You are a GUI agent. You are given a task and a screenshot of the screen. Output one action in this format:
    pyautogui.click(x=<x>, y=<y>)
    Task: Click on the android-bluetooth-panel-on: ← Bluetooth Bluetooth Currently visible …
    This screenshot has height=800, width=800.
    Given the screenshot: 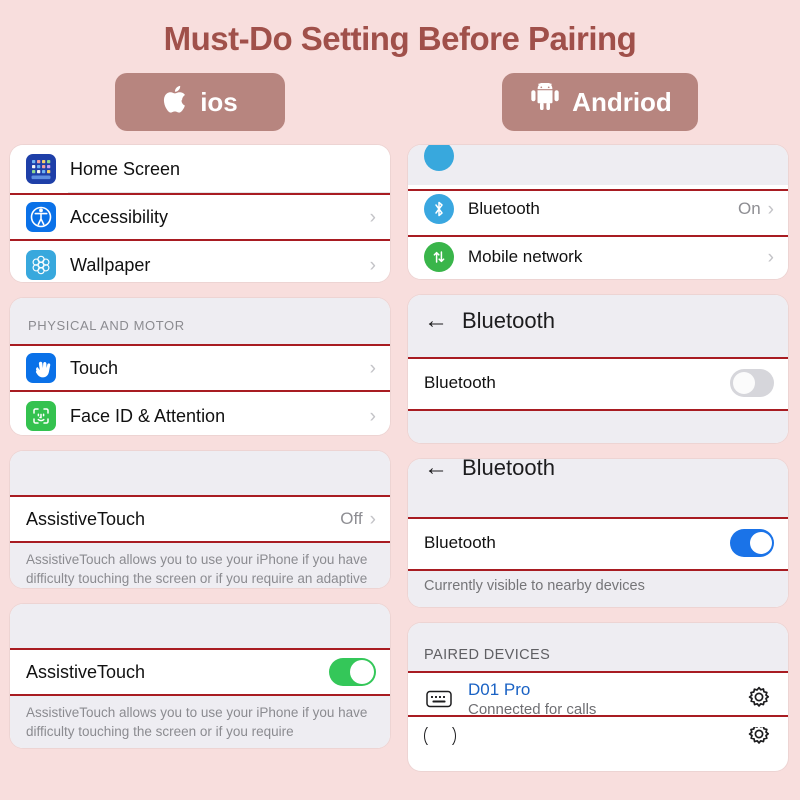 What is the action you would take?
    pyautogui.click(x=598, y=533)
    